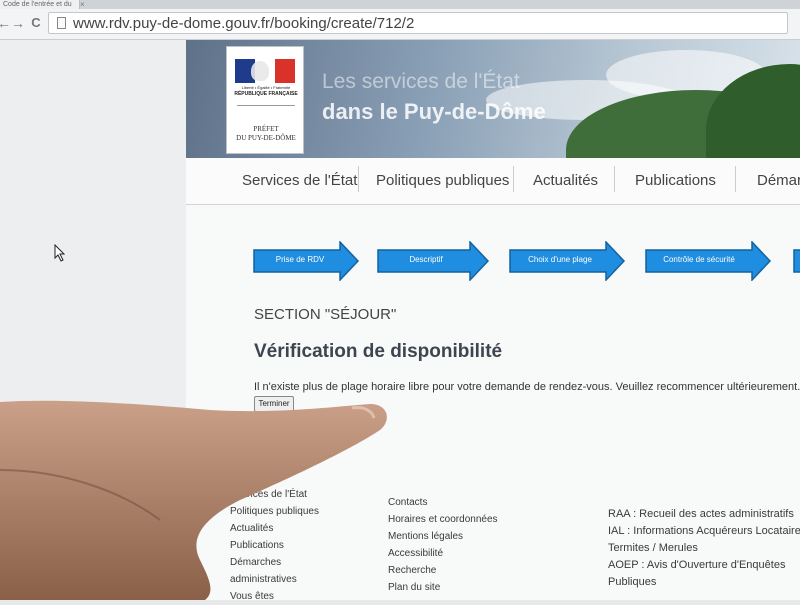 The image size is (800, 605). I want to click on nav-item-actualites: Actualités, so click(565, 180).